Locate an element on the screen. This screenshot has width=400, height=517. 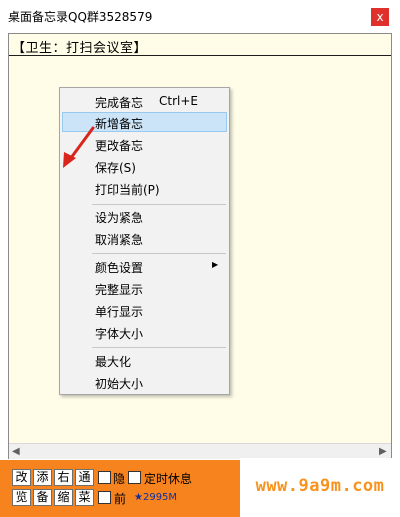
toolbar-button-browse: 览 is located at coordinates (21, 497).